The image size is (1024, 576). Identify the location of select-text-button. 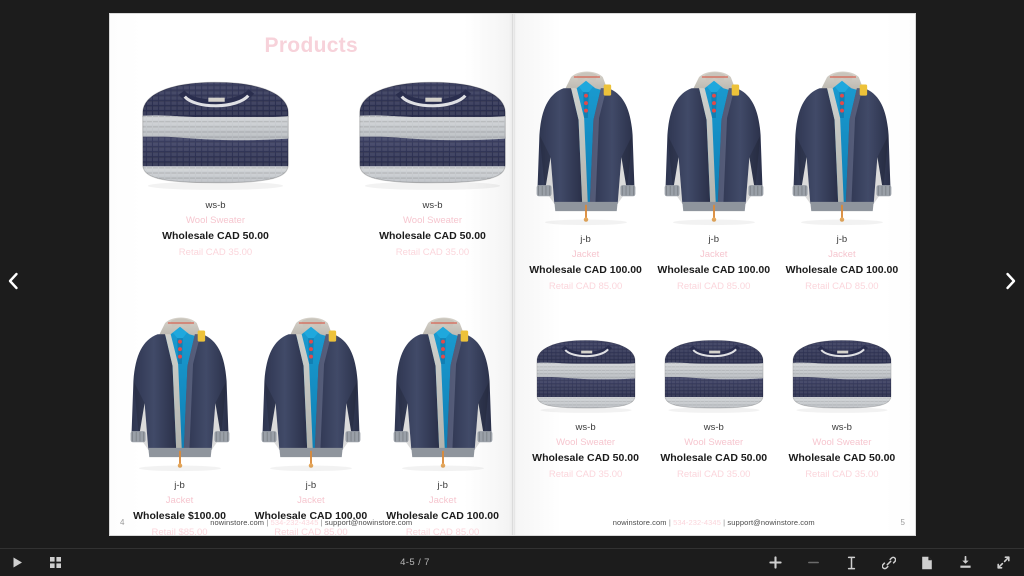
(851, 563).